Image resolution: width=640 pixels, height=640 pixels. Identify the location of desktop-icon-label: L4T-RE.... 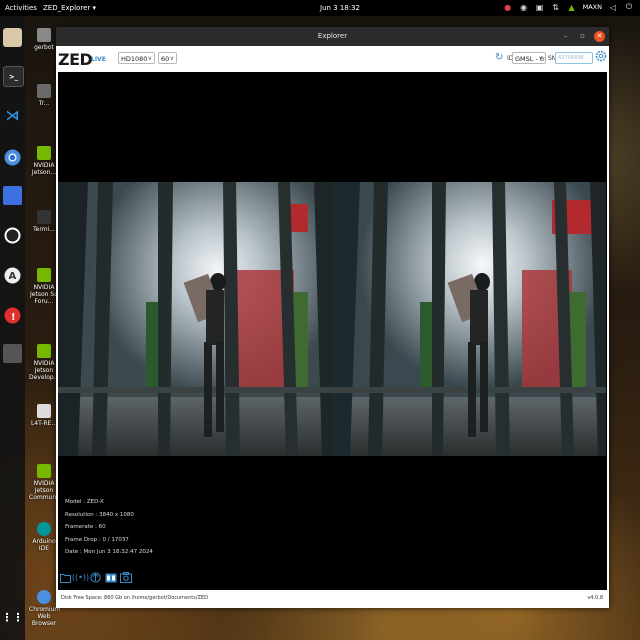
(44, 423).